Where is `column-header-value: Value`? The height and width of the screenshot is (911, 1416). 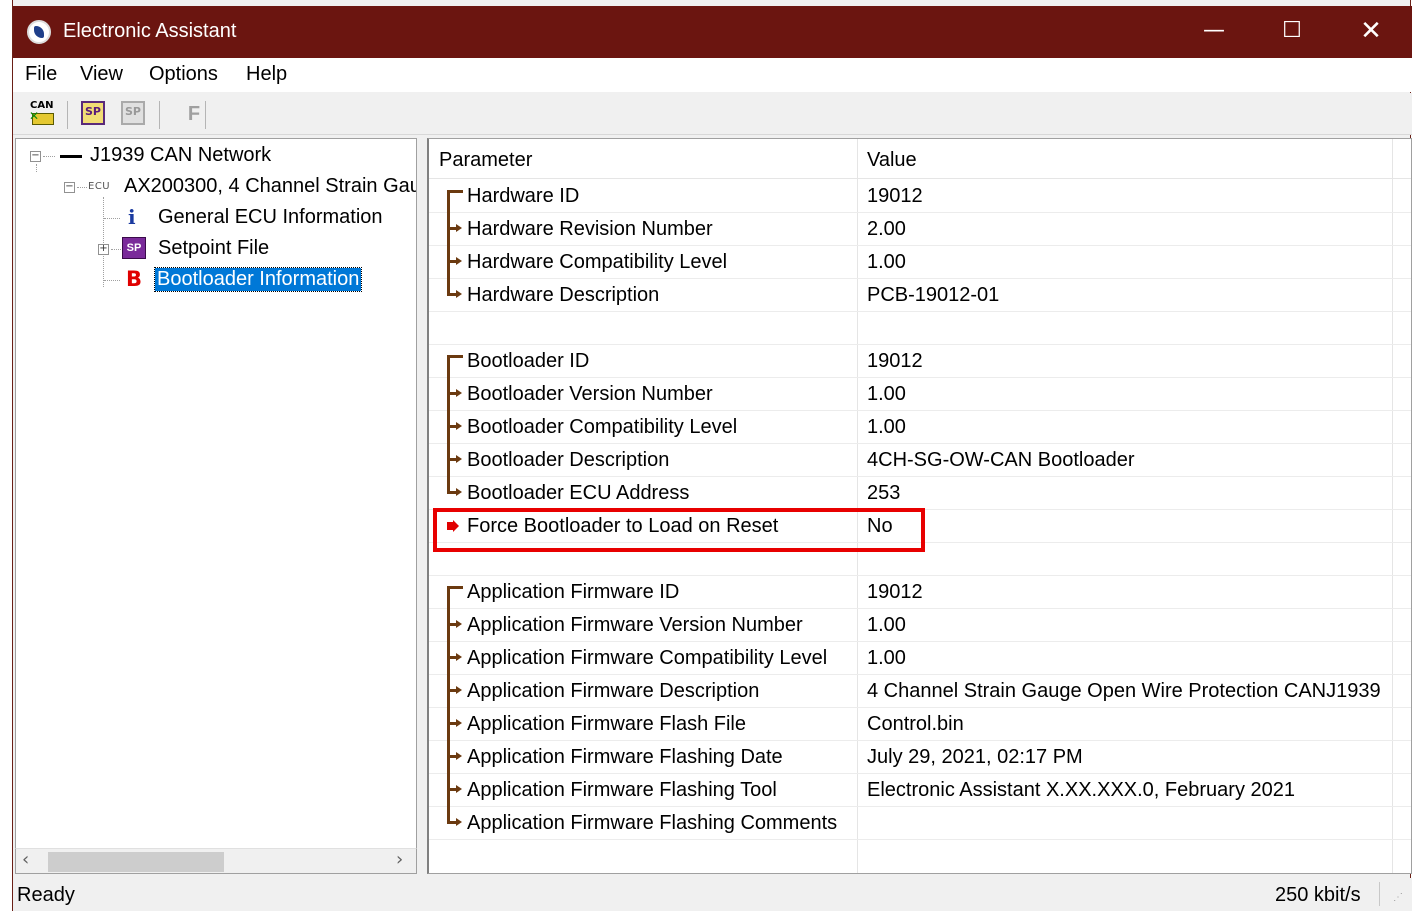
column-header-value: Value is located at coordinates (892, 160).